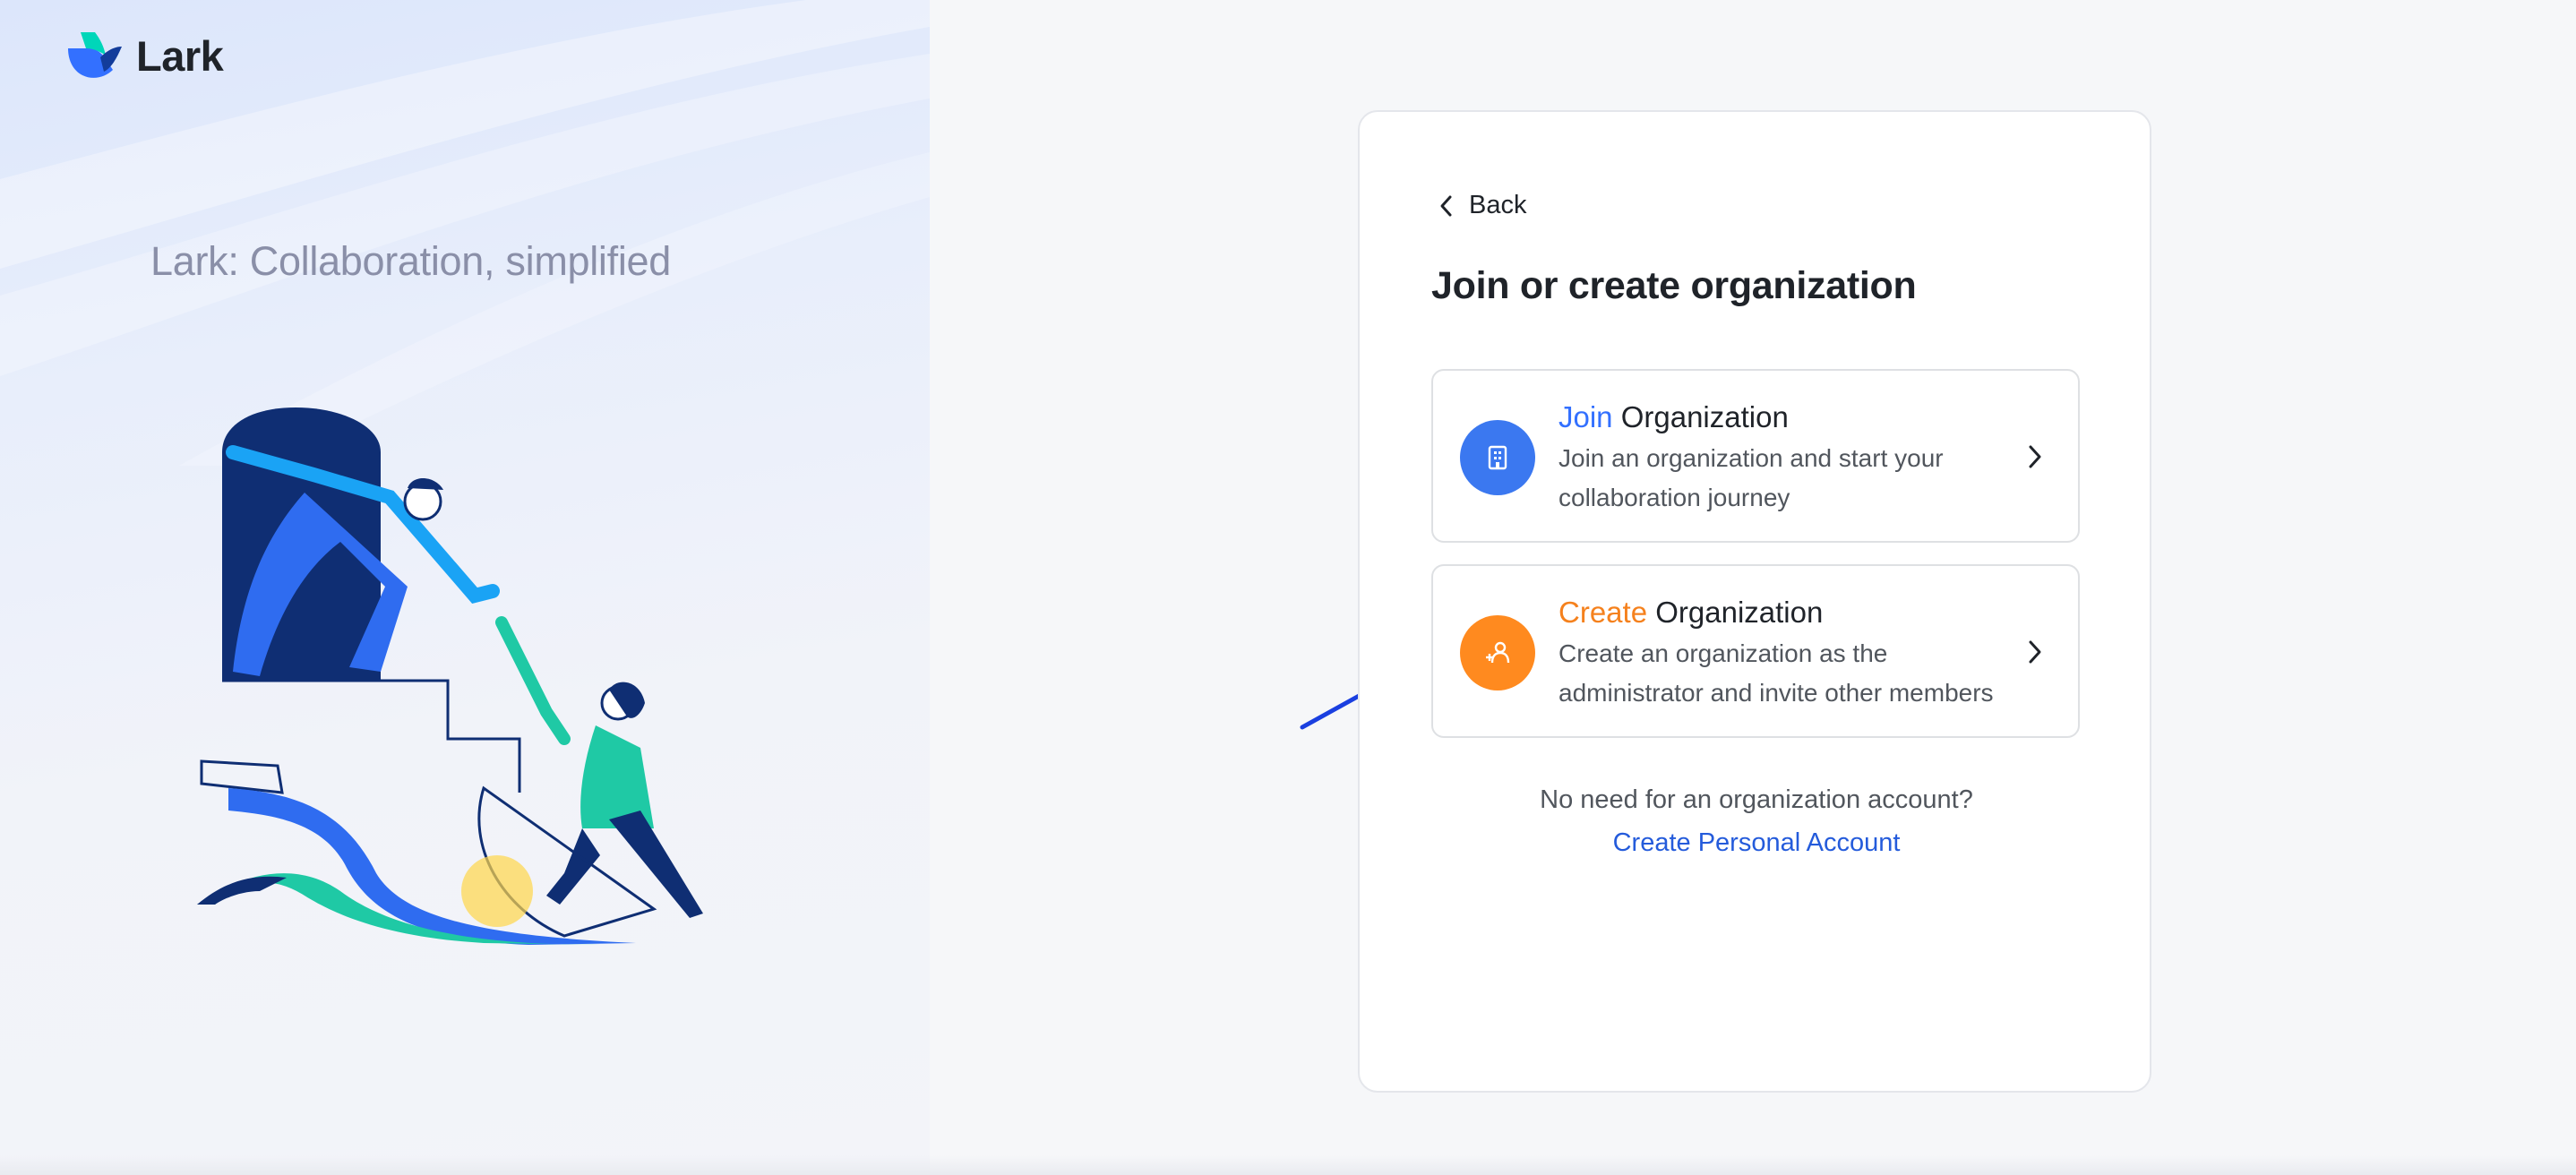 This screenshot has width=2576, height=1175. I want to click on lark-logo-icon, so click(95, 55).